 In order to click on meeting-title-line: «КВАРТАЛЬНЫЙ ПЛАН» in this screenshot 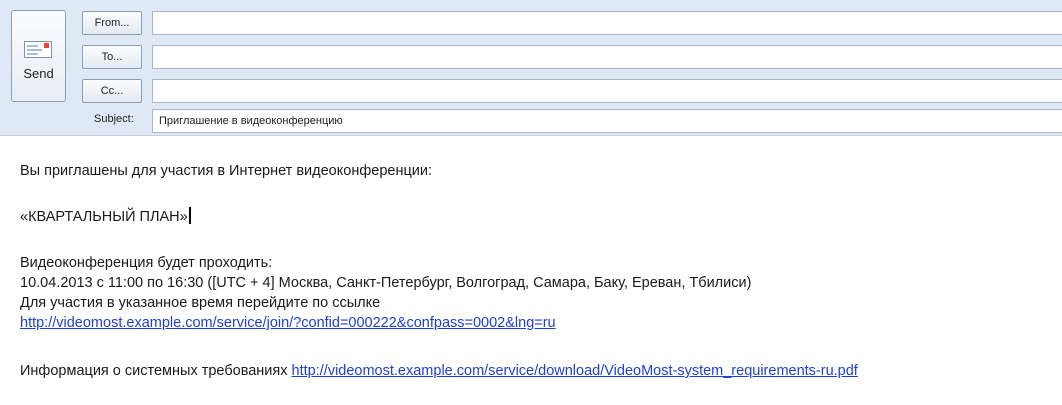, I will do `click(105, 216)`.